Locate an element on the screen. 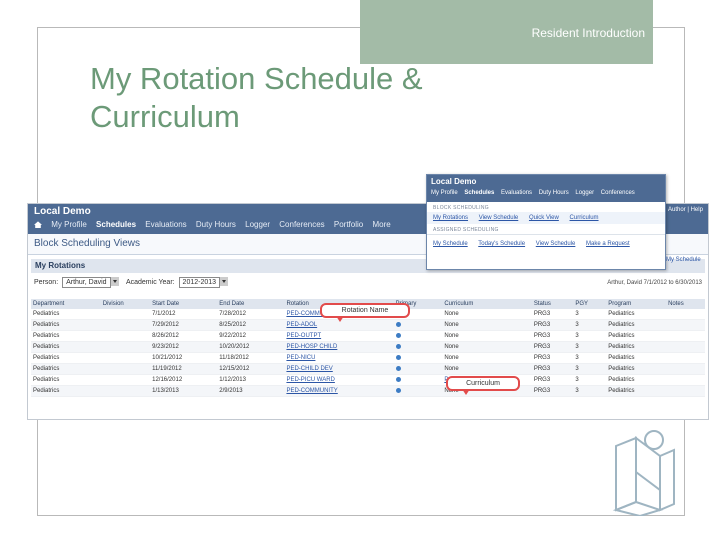  start-cell: 7/29/2012 is located at coordinates (184, 325).